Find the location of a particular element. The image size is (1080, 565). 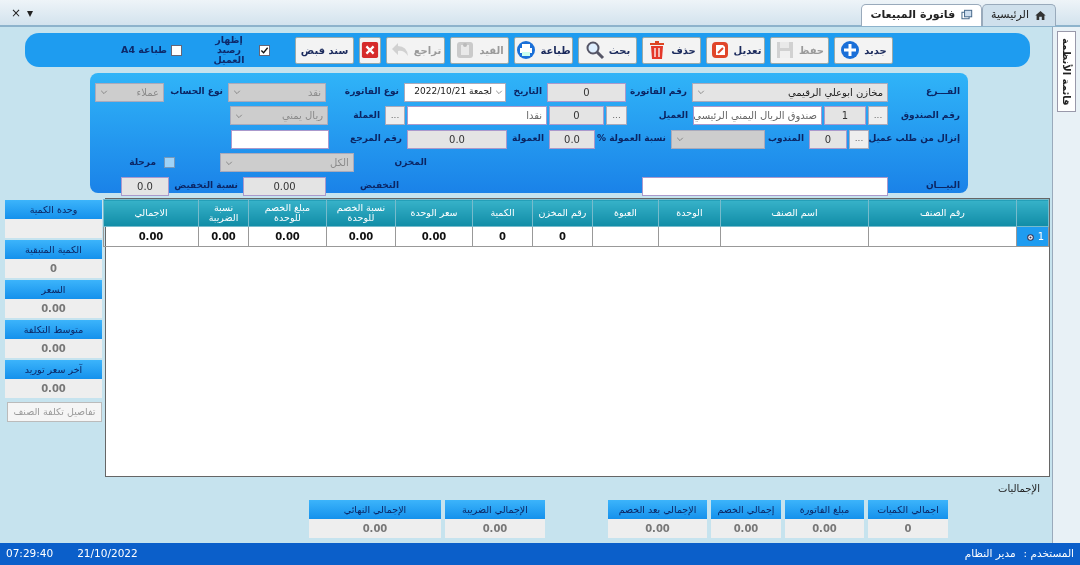

field-label: التخفيض is located at coordinates (379, 186).